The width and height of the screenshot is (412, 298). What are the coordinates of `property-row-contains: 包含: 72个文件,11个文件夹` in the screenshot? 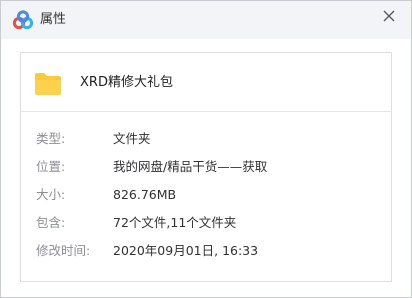 It's located at (206, 223).